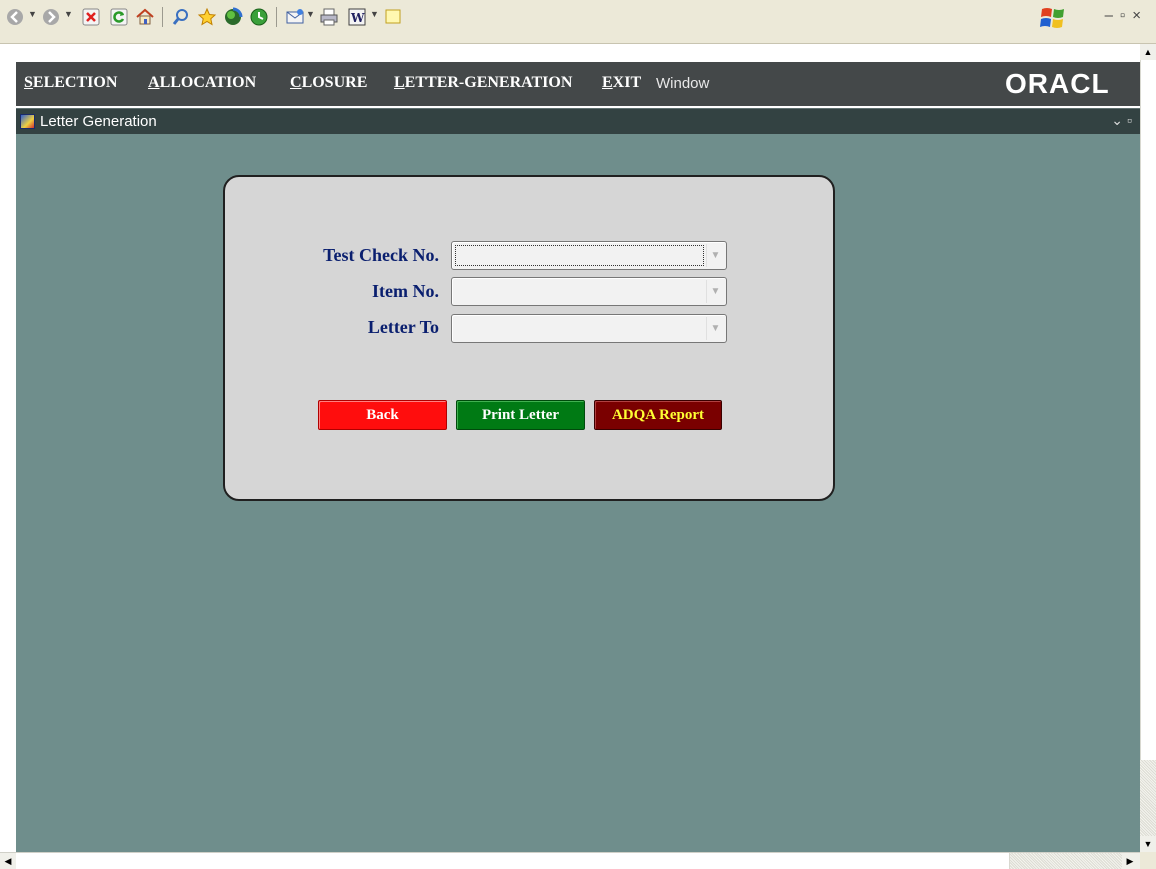  Describe the element at coordinates (1066, 861) in the screenshot. I see `horizontal-scroll-track` at that location.